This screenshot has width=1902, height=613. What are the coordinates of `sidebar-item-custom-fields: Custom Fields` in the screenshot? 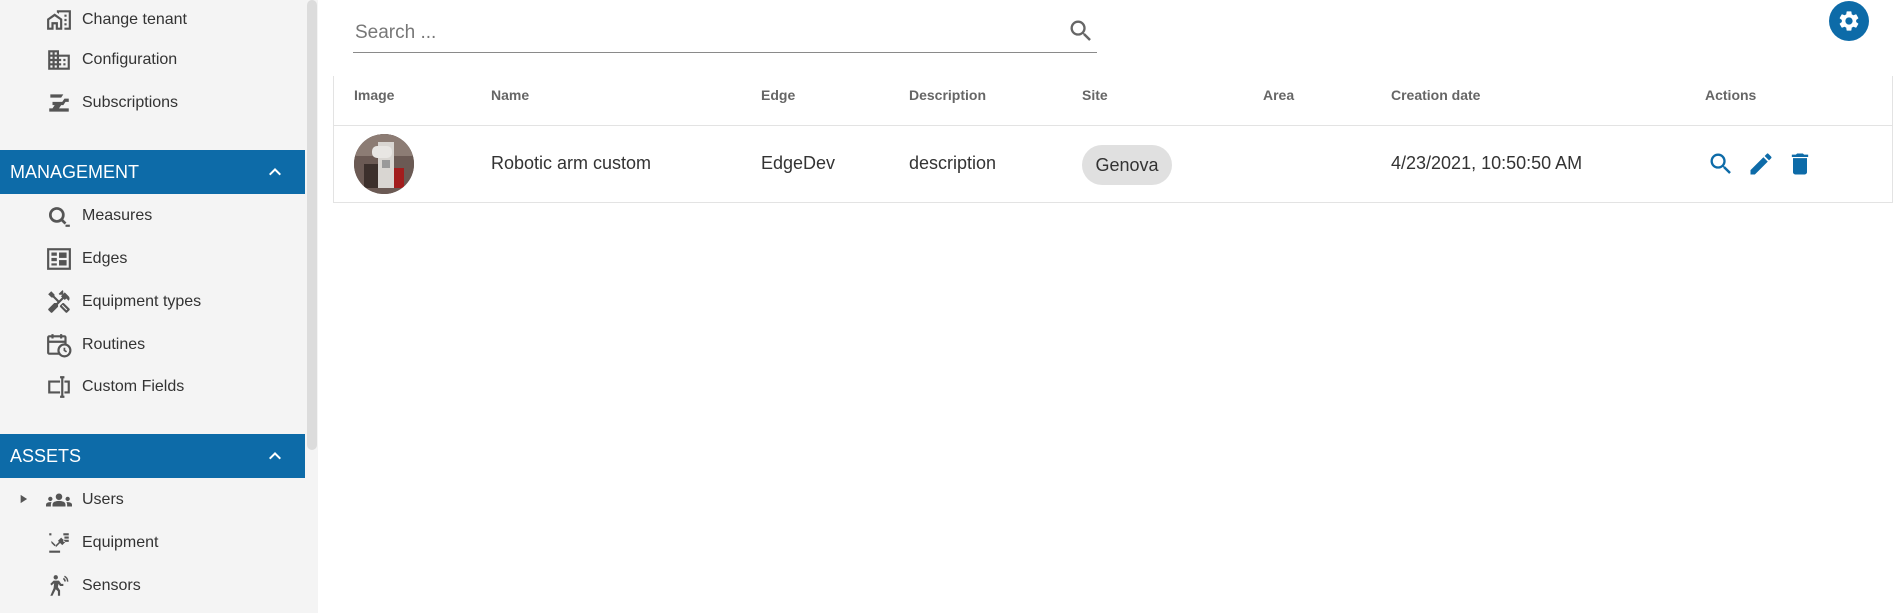 It's located at (114, 387).